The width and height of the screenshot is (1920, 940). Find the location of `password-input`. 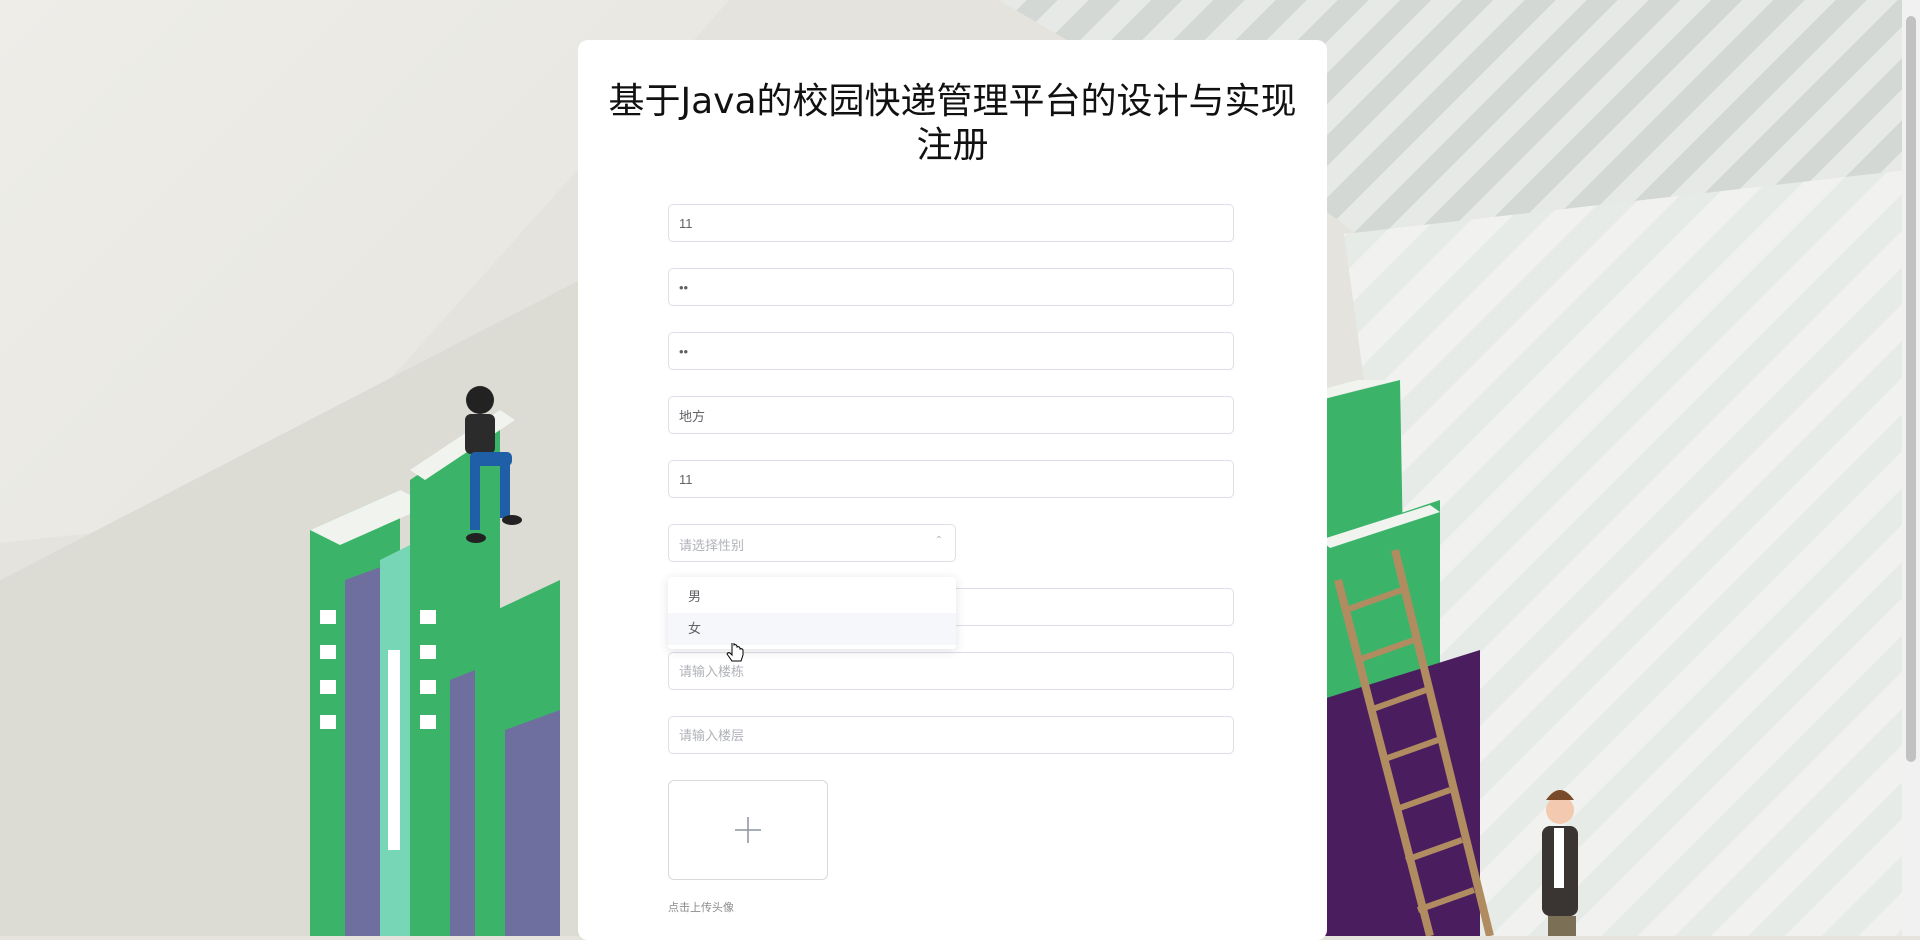

password-input is located at coordinates (951, 287).